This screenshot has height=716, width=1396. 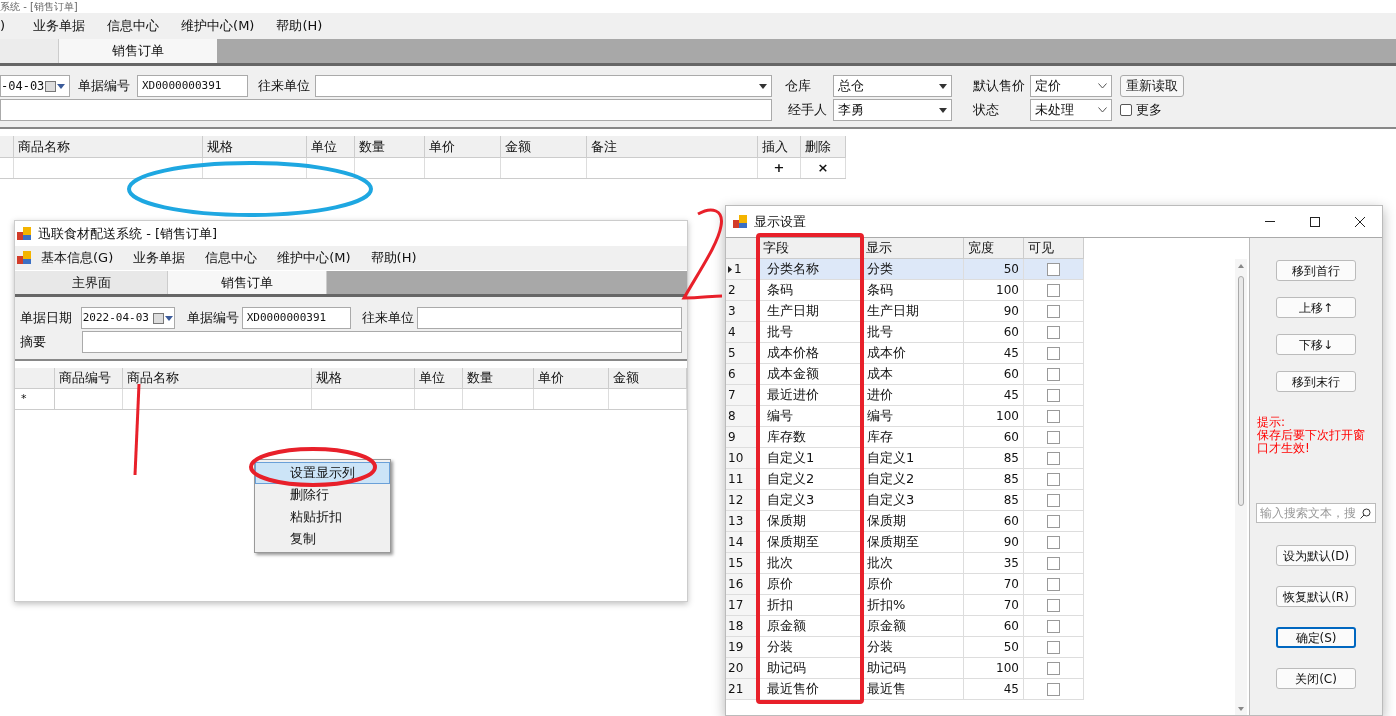 I want to click on table-row: 10 自定义1 自定义1 85, so click(x=905, y=458).